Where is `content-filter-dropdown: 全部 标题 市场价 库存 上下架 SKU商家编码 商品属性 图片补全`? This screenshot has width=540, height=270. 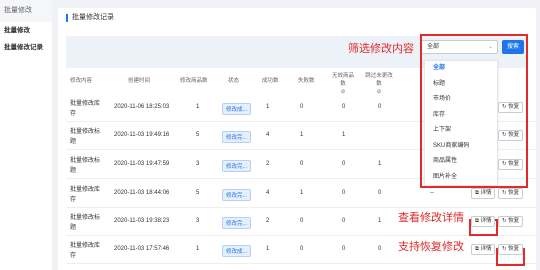
content-filter-dropdown: 全部 标题 市场价 库存 上下架 SKU商家编码 商品属性 图片补全 is located at coordinates (461, 123).